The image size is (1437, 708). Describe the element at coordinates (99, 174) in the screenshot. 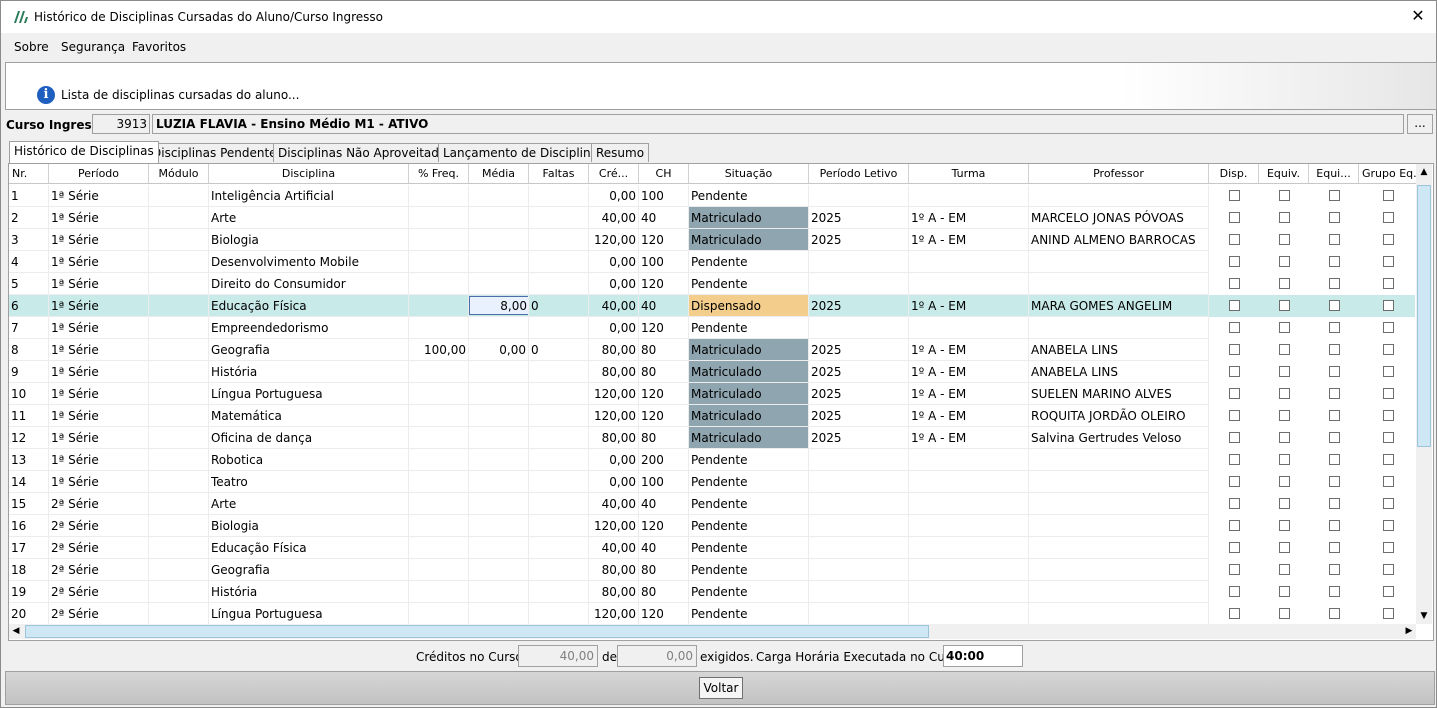

I see `column-header: Período` at that location.